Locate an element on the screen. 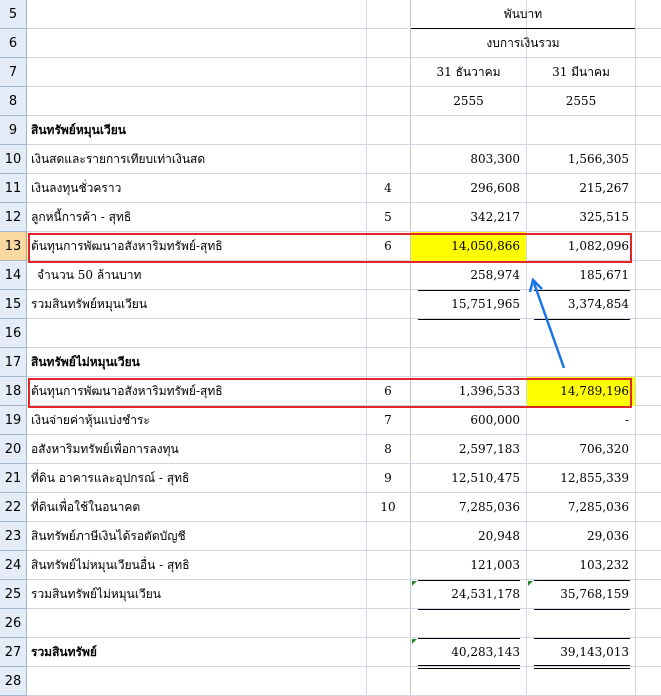 The width and height of the screenshot is (661, 696). total-label: รวมสินทรัพย์ is located at coordinates (197, 652).